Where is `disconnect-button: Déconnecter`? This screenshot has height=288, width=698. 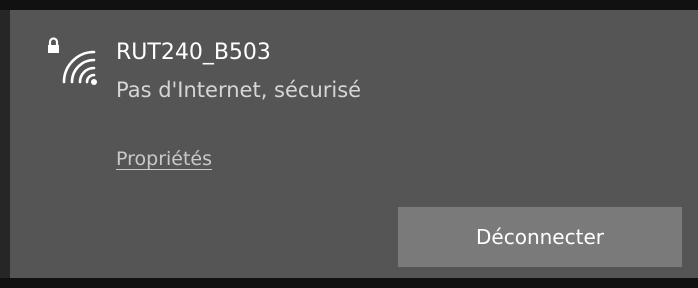
disconnect-button: Déconnecter is located at coordinates (540, 237).